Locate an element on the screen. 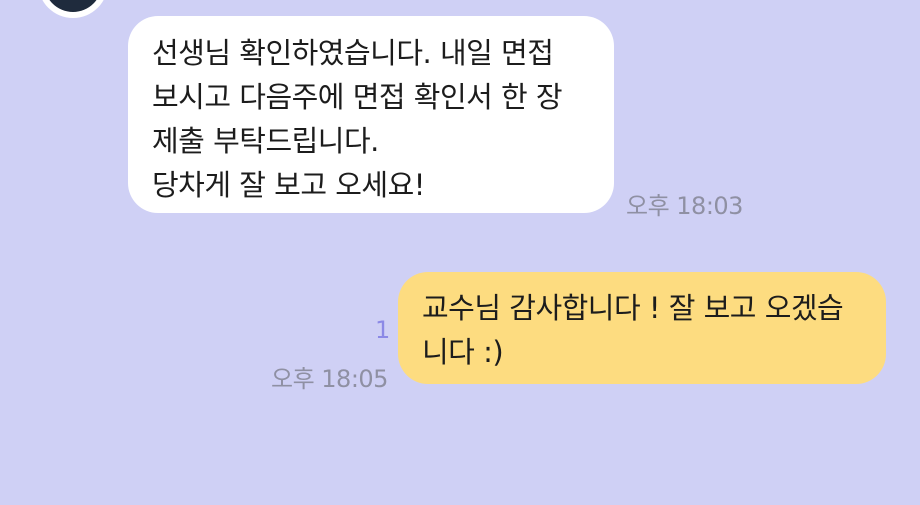 The image size is (920, 505). message-line: 제출 부탁드립니다. is located at coordinates (265, 141).